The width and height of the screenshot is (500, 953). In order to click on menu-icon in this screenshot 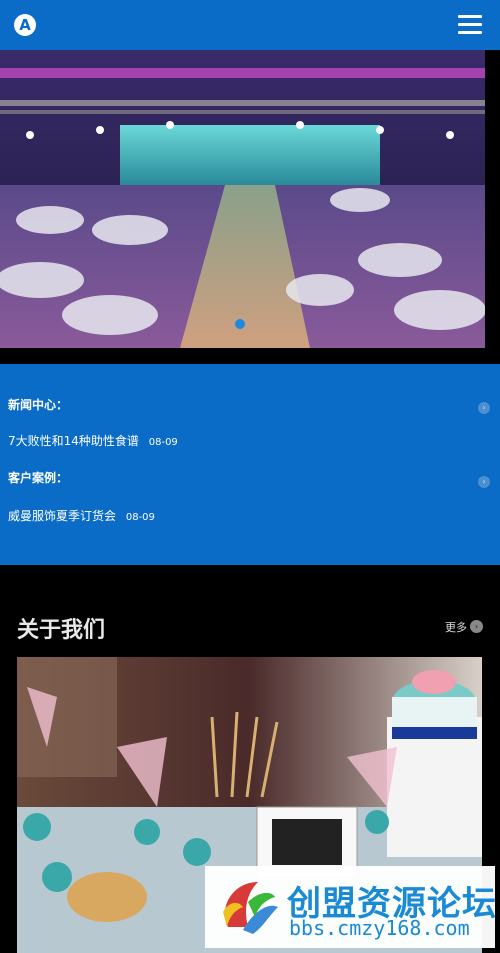, I will do `click(470, 25)`.